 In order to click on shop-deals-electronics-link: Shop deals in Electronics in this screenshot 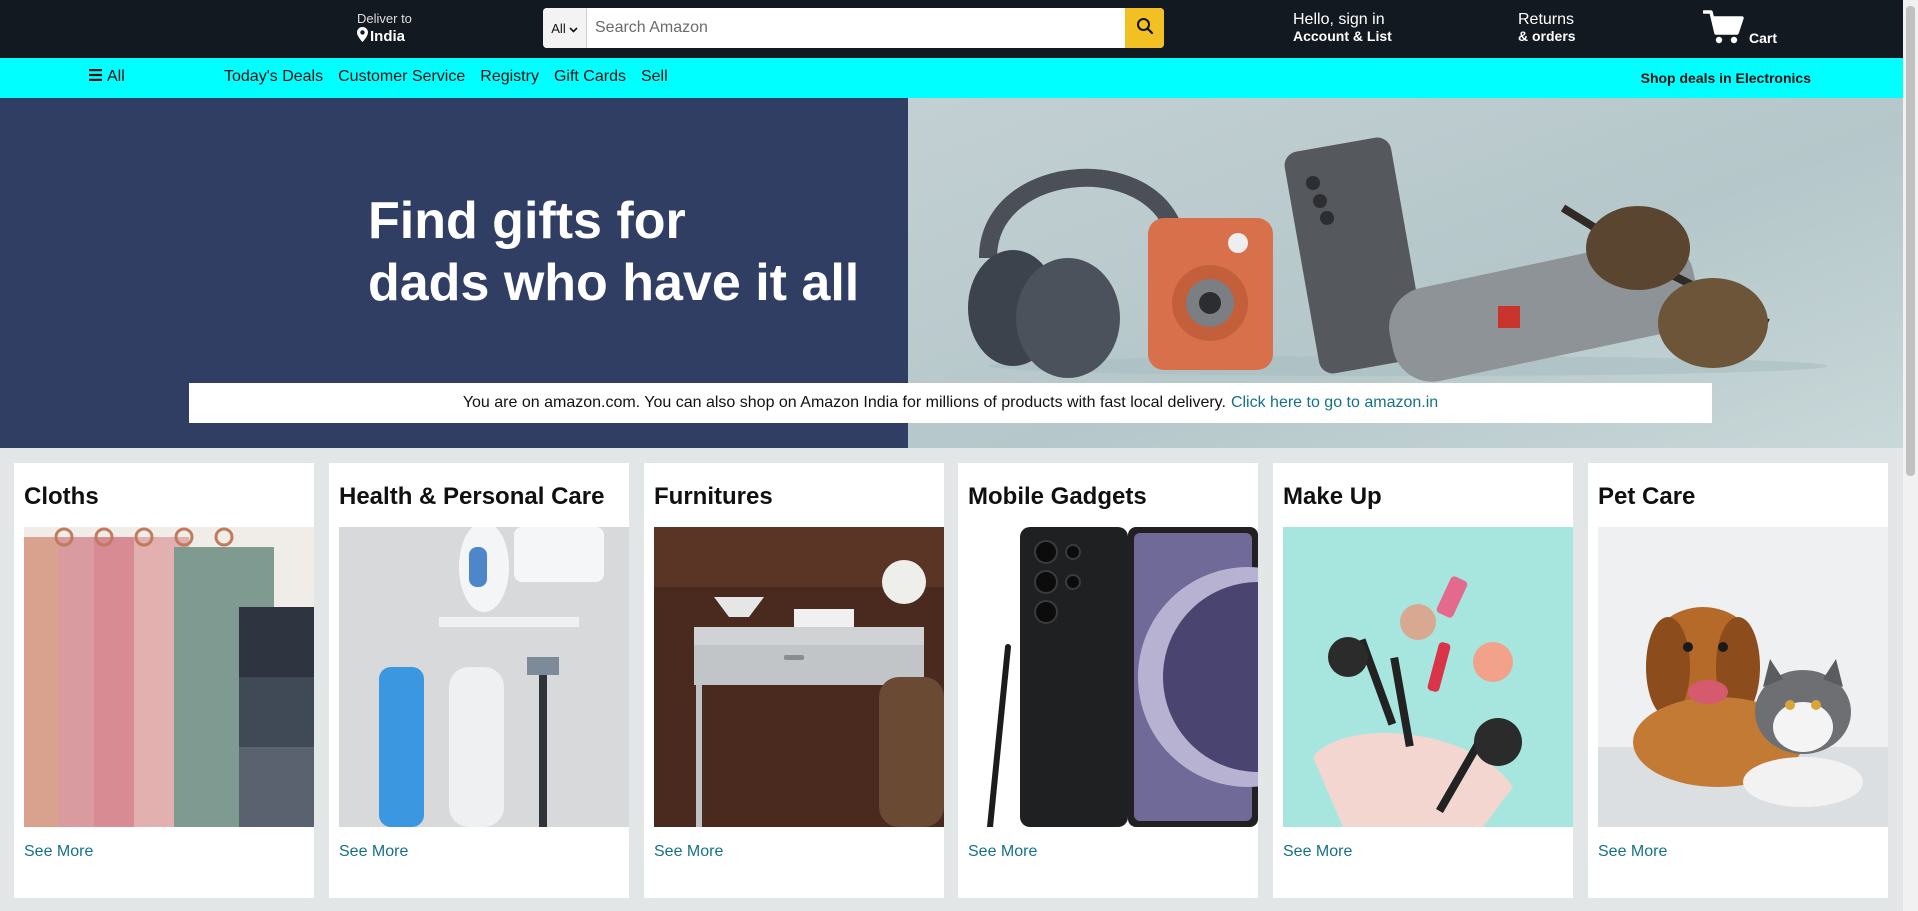, I will do `click(1726, 78)`.